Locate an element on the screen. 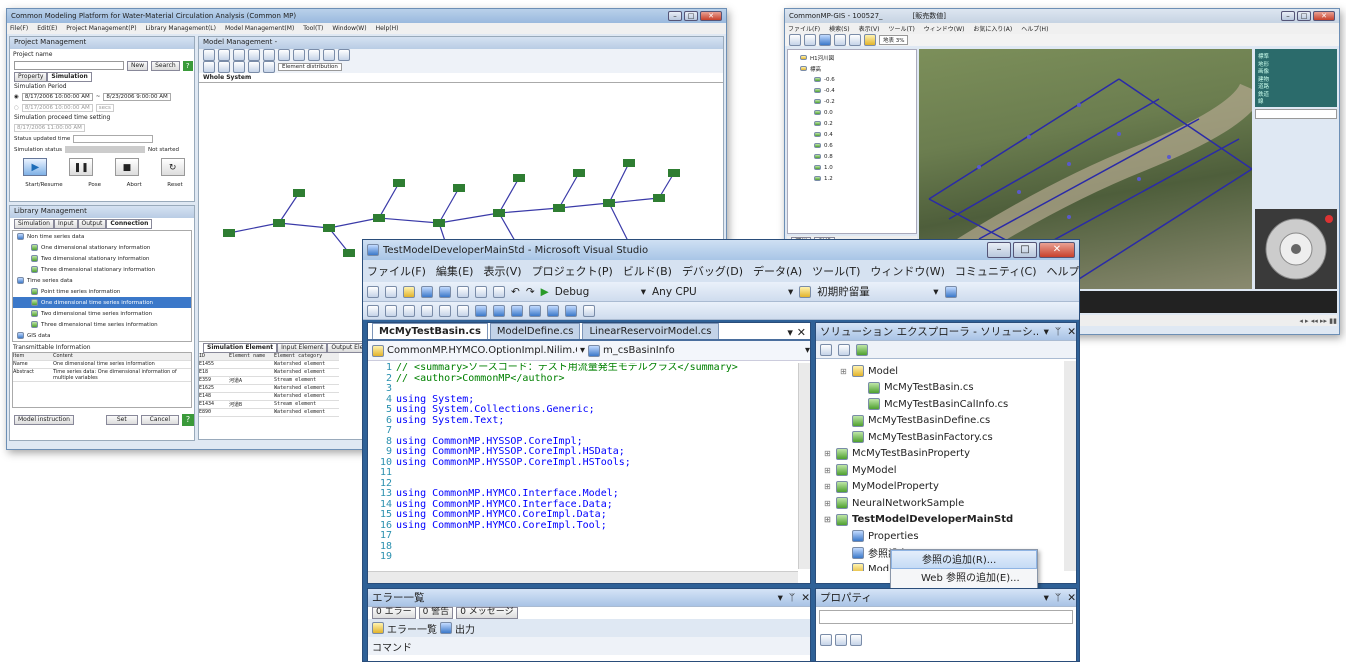  start-date-field: 8/17/2006 10:00:00 AM is located at coordinates (57, 96).